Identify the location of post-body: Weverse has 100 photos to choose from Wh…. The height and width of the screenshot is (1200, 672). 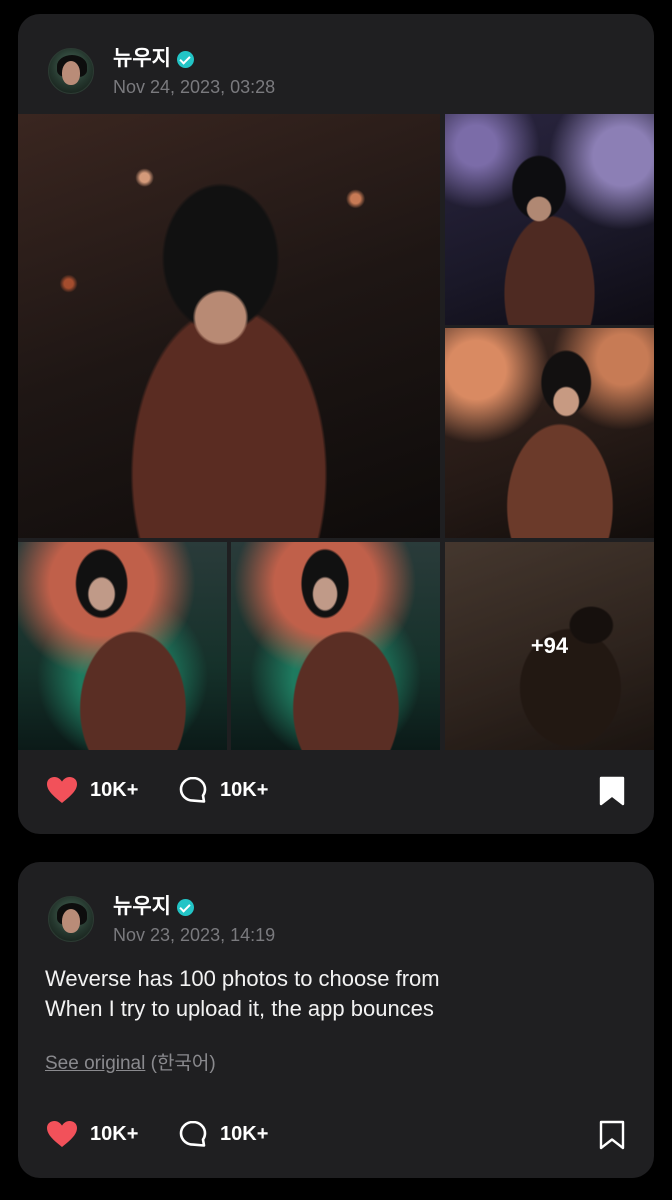
(340, 994).